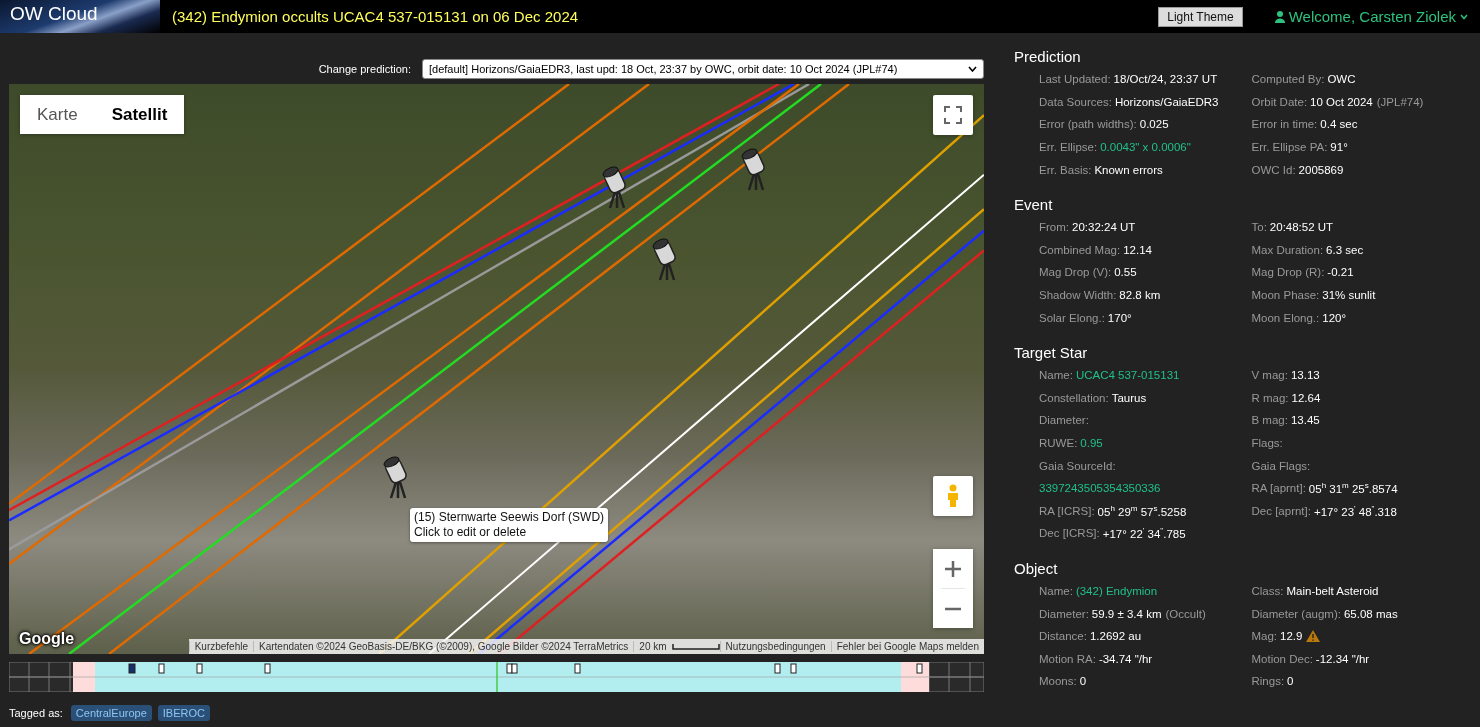  Describe the element at coordinates (1264, 636) in the screenshot. I see `field-label: Mag:` at that location.